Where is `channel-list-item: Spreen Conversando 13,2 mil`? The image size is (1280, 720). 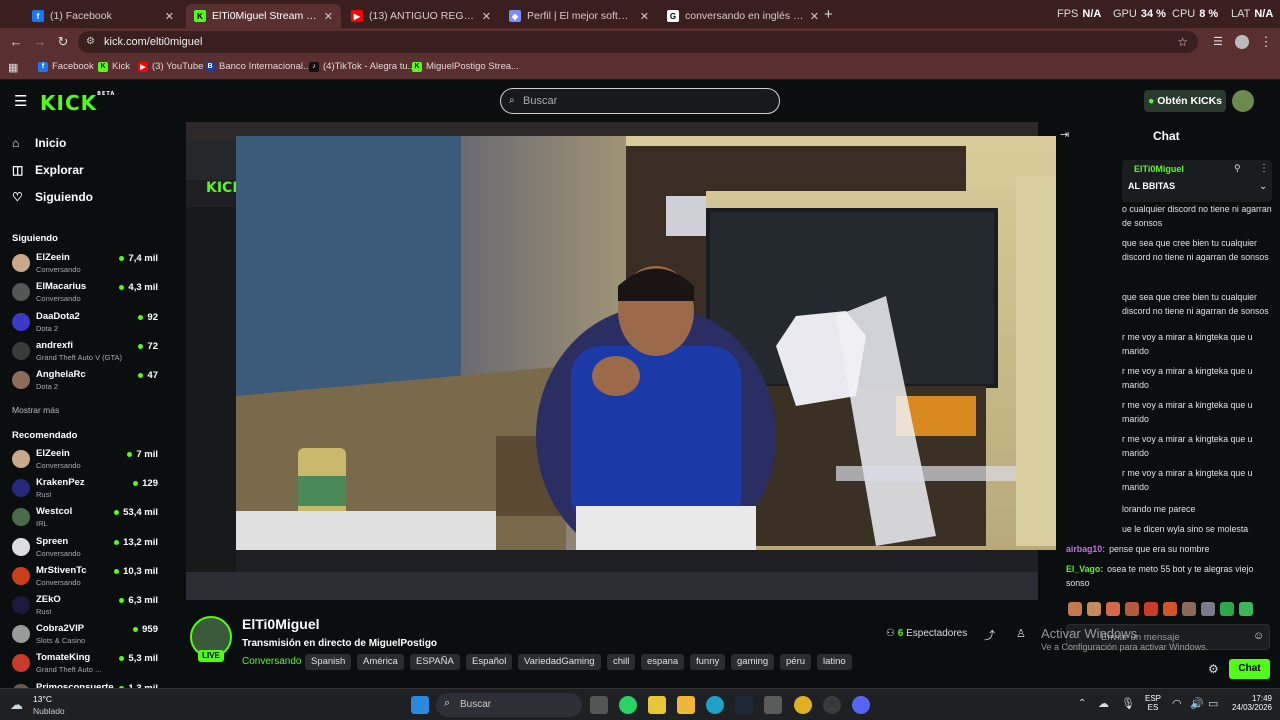
channel-list-item: Spreen Conversando 13,2 mil is located at coordinates (87, 548).